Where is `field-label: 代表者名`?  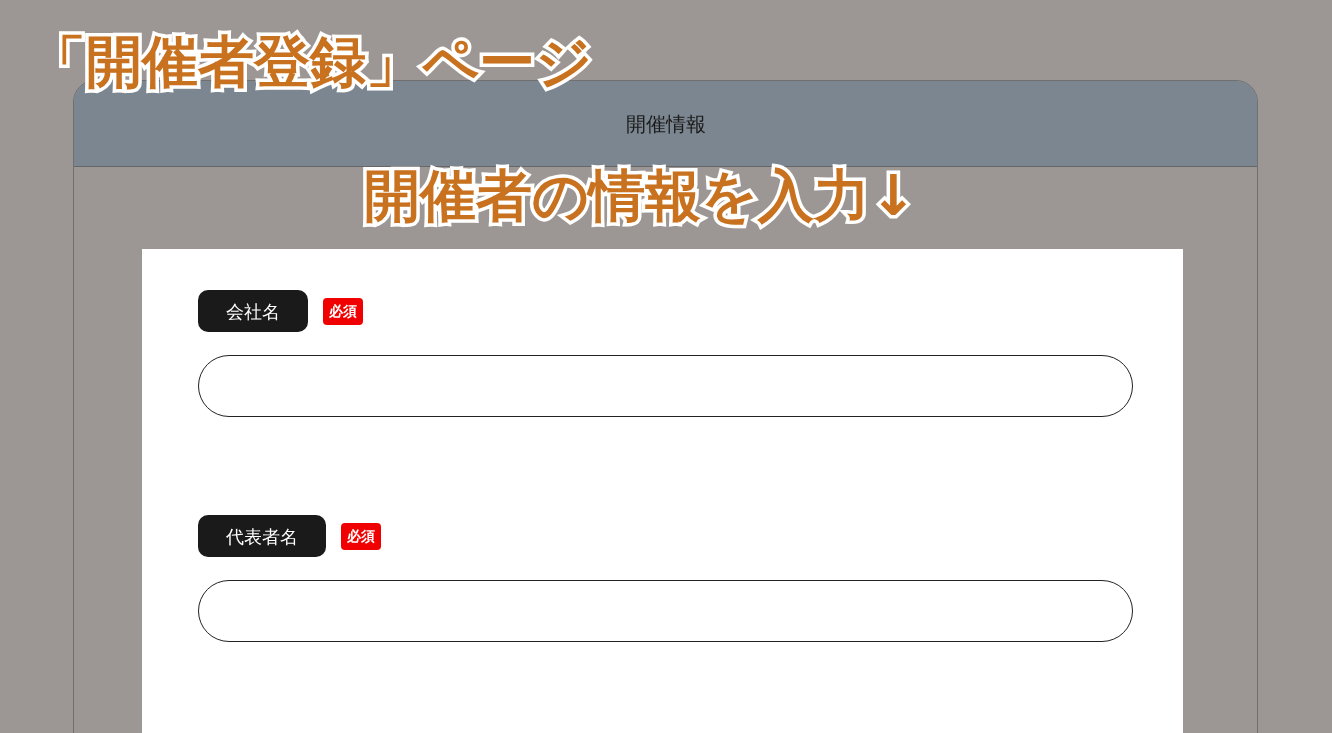
field-label: 代表者名 is located at coordinates (262, 536).